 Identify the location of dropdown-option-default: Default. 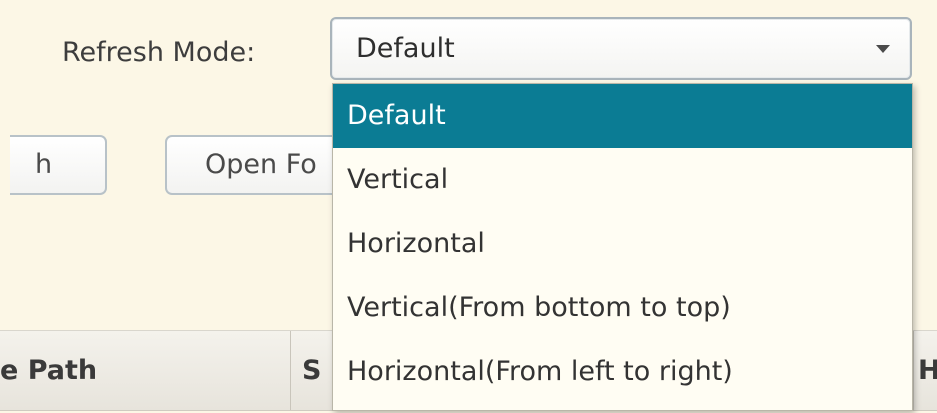
(622, 116).